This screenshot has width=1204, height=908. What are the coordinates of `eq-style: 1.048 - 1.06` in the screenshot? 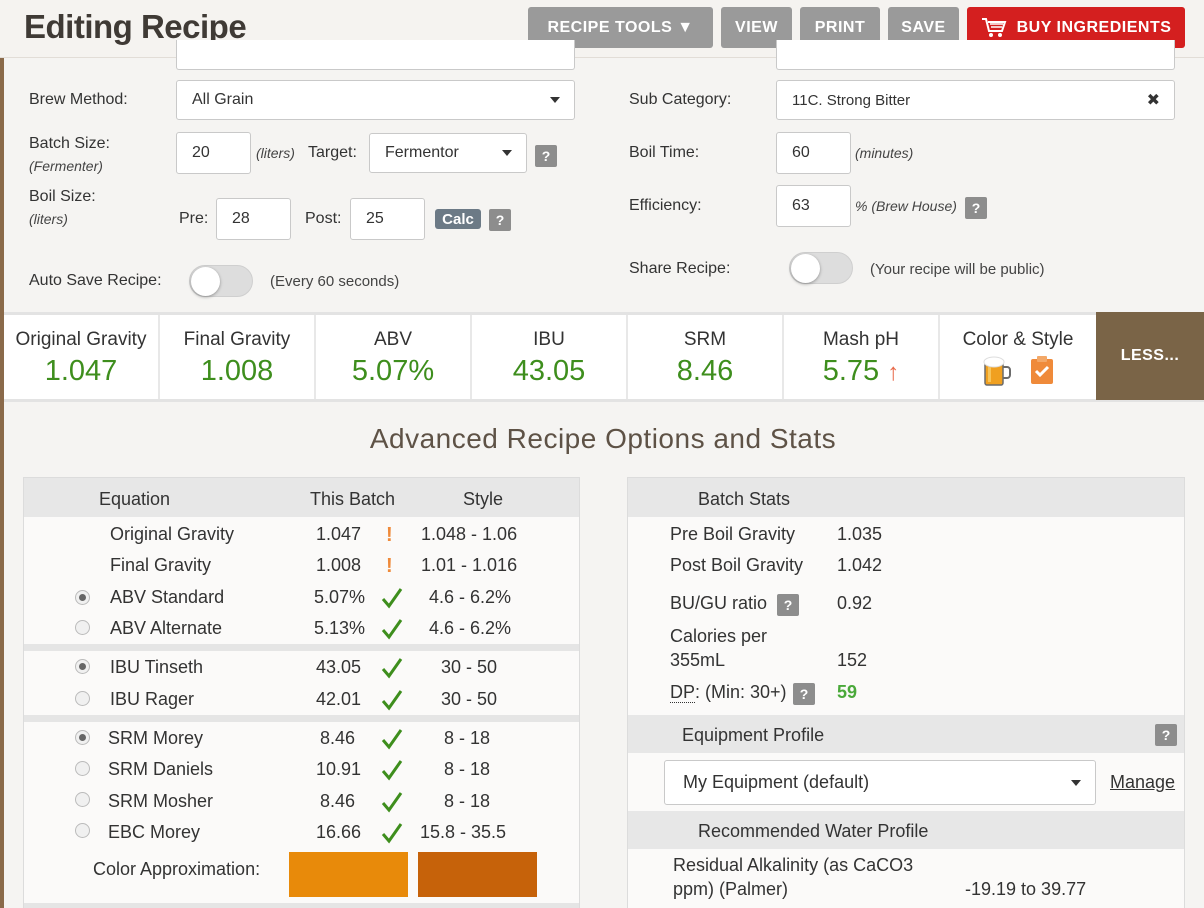 It's located at (469, 534).